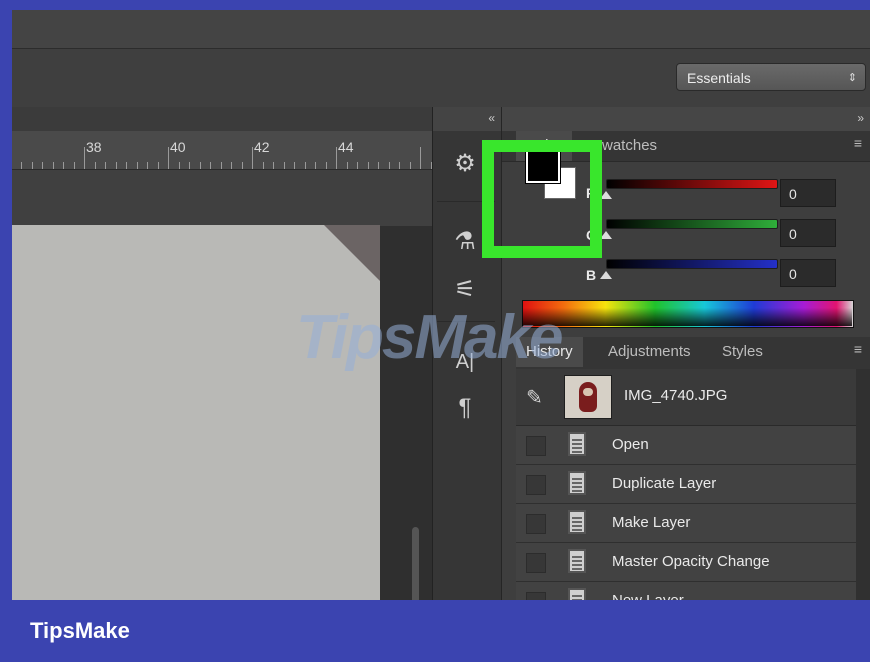 The image size is (870, 662). I want to click on history-snapshot: ✎ IMG_4740.JPG, so click(686, 397).